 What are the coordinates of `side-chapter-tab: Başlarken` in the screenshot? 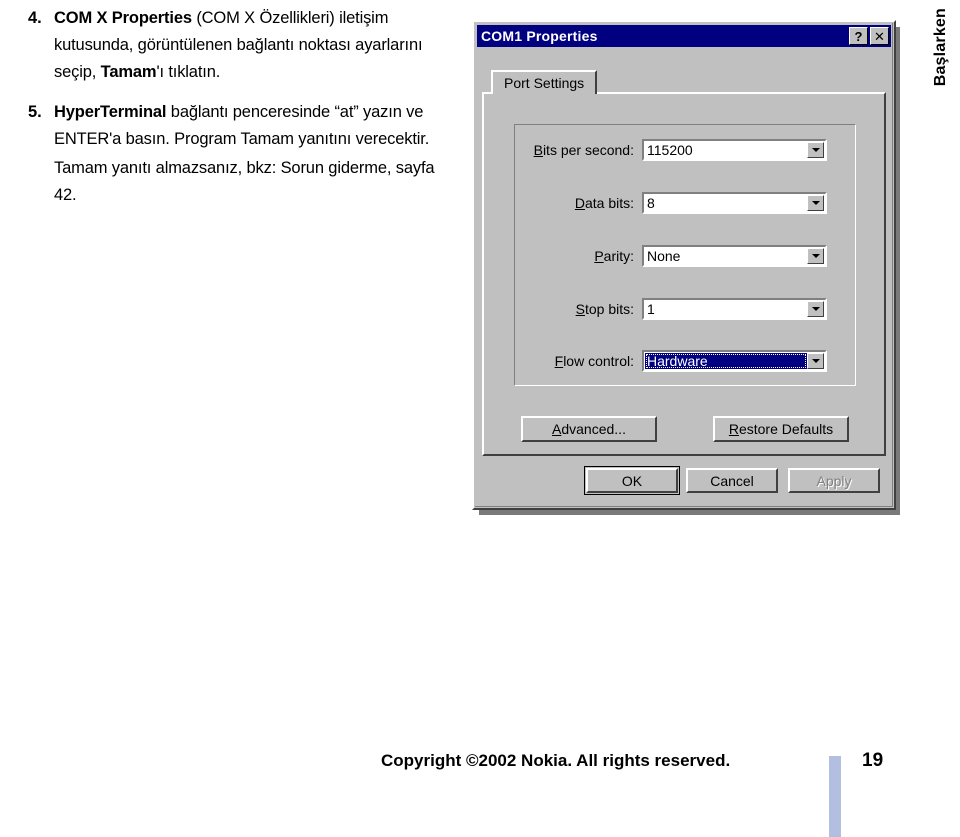 It's located at (941, 73).